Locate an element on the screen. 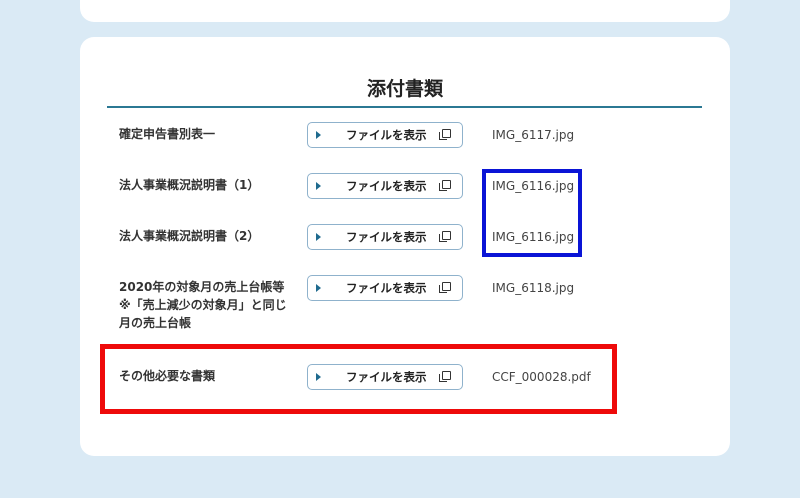 Image resolution: width=800 pixels, height=498 pixels. document-label-line: その他必要な書類 is located at coordinates (167, 376).